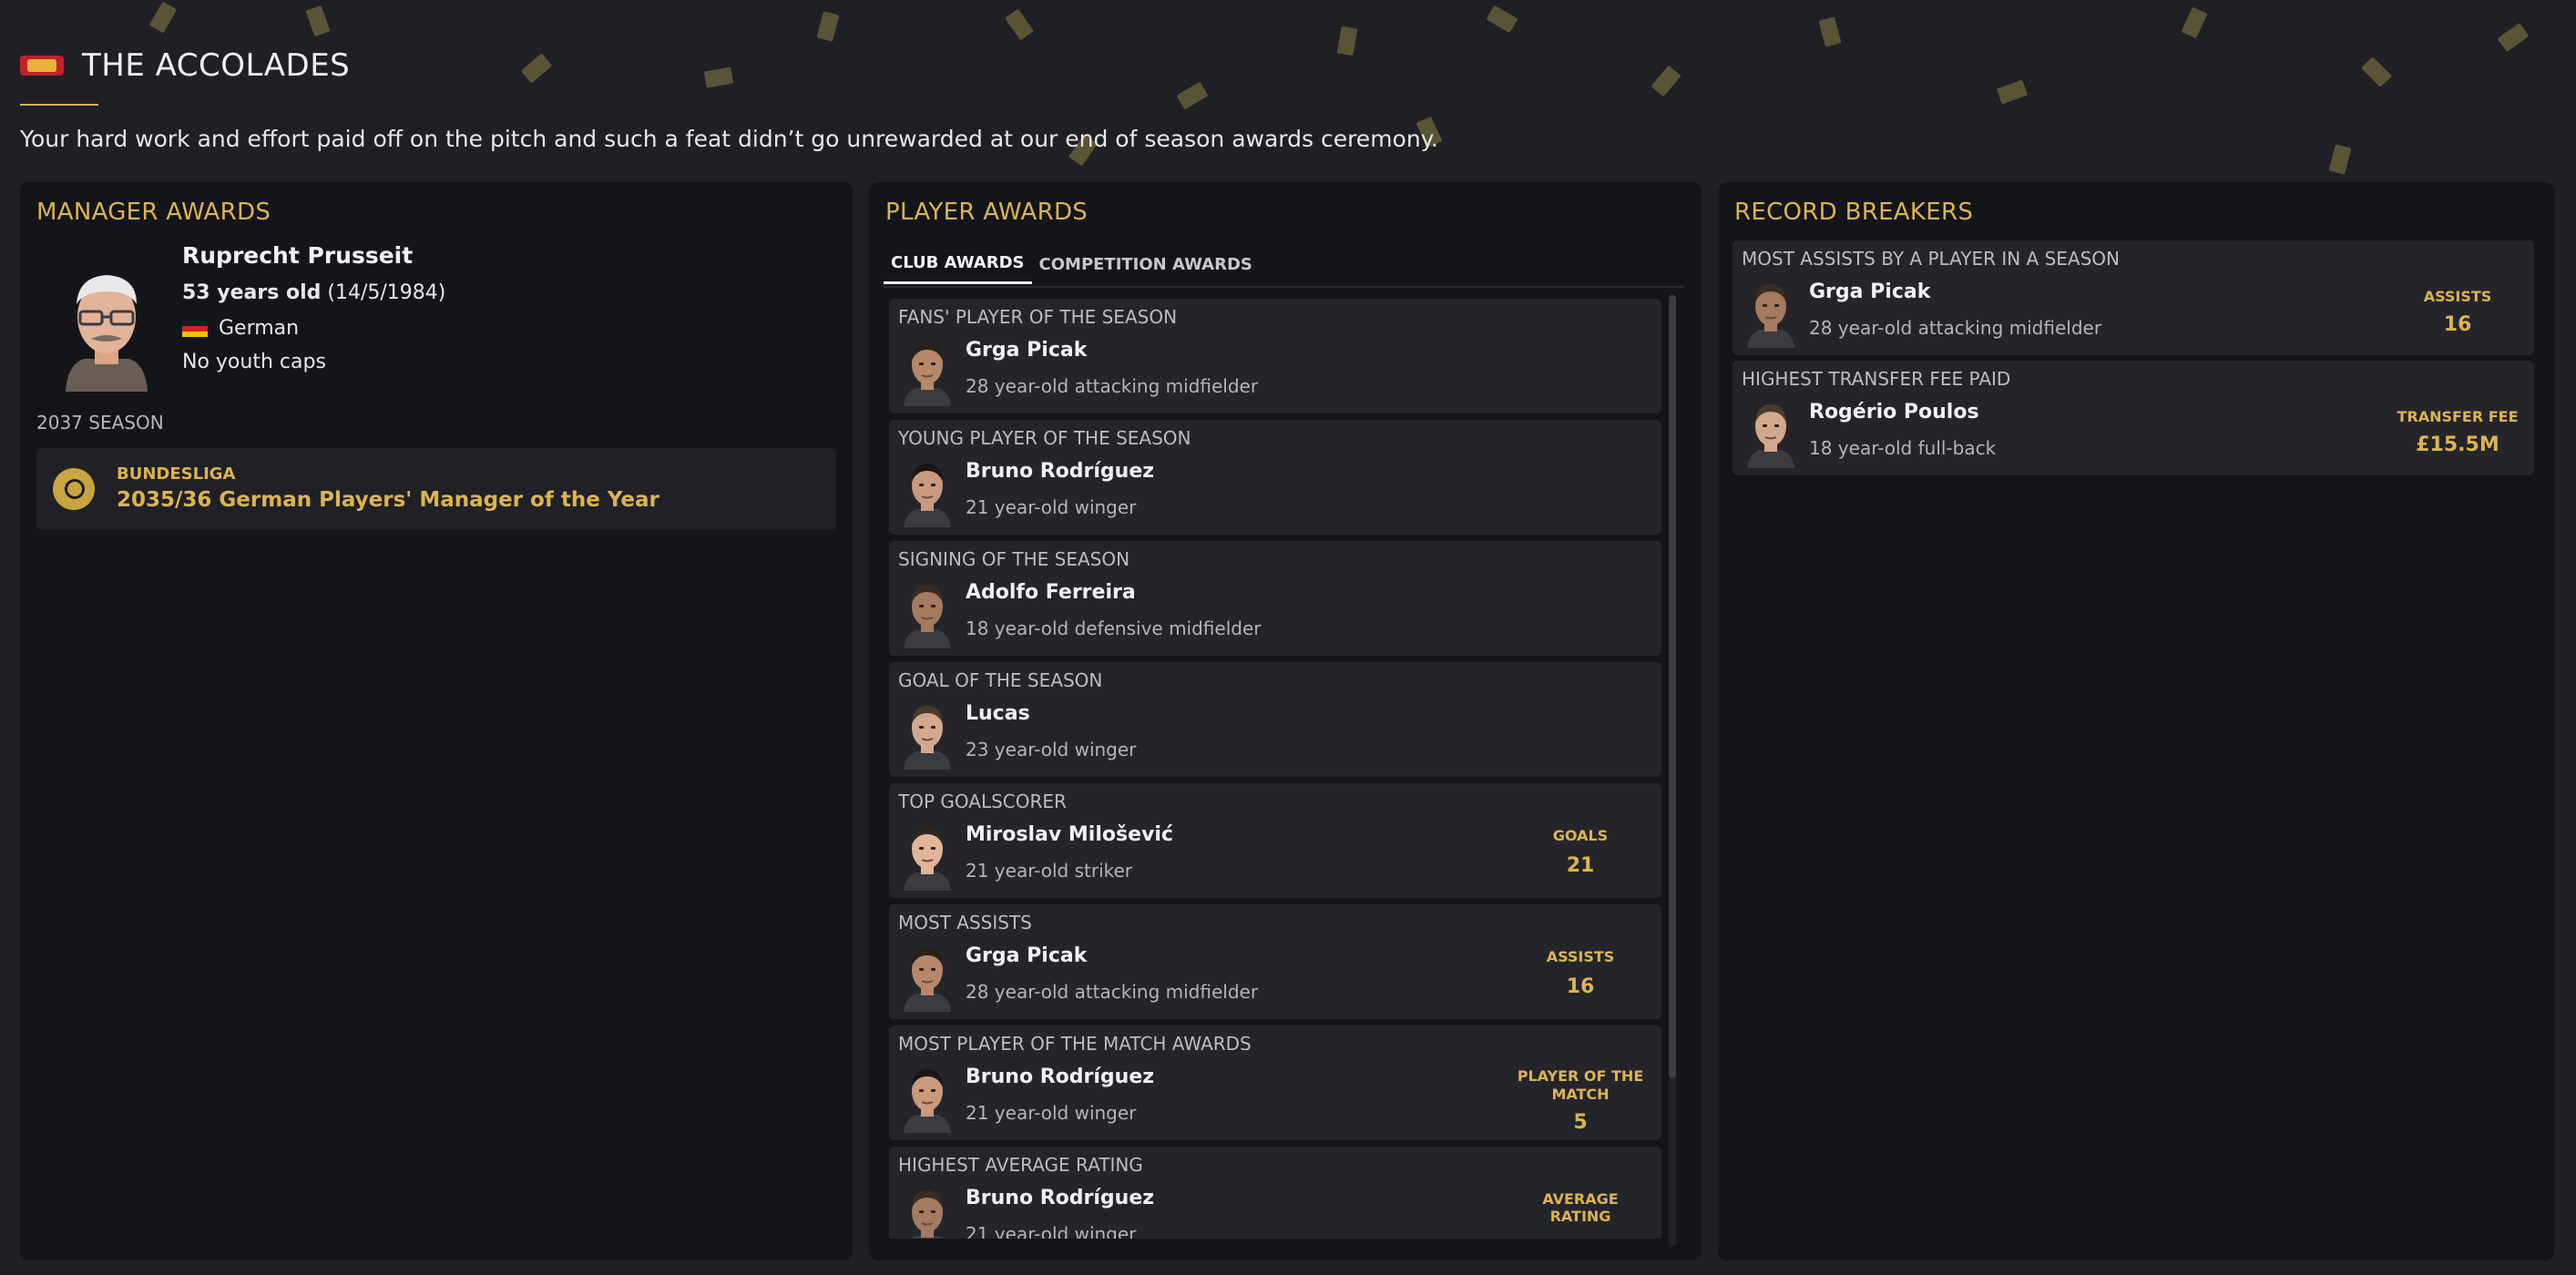 This screenshot has width=2576, height=1275. What do you see at coordinates (217, 65) in the screenshot?
I see `page-title: THE ACCOLADES` at bounding box center [217, 65].